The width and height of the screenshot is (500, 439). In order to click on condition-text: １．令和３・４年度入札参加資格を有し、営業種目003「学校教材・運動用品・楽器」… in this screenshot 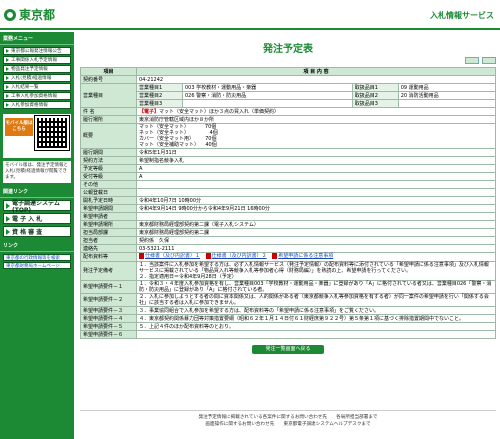, I will do `click(316, 287)`.